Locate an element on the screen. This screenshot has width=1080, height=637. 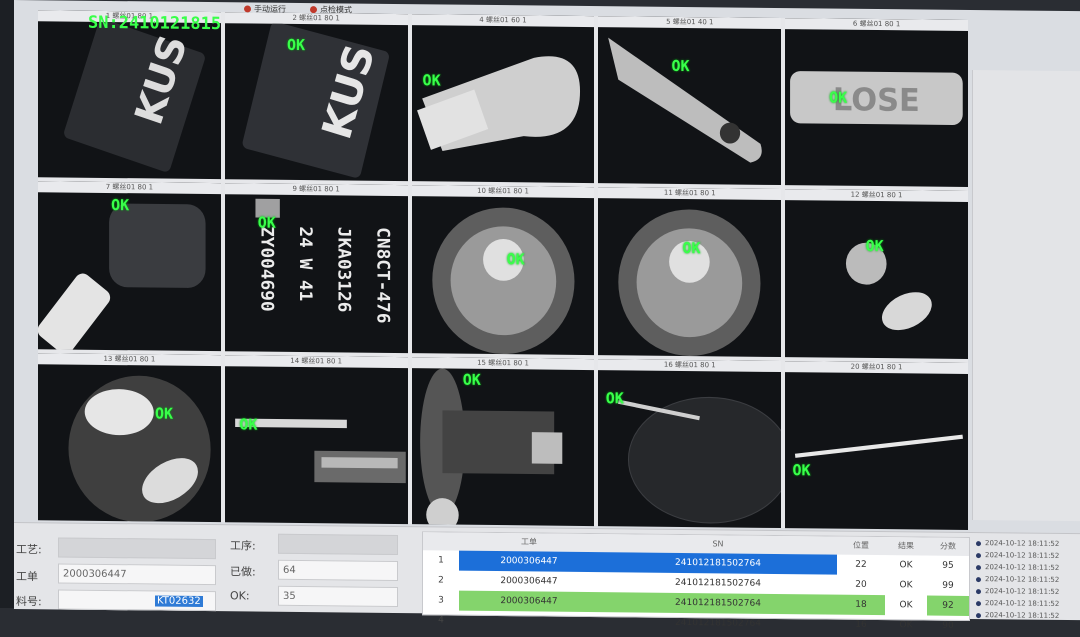
process-field is located at coordinates (137, 548).